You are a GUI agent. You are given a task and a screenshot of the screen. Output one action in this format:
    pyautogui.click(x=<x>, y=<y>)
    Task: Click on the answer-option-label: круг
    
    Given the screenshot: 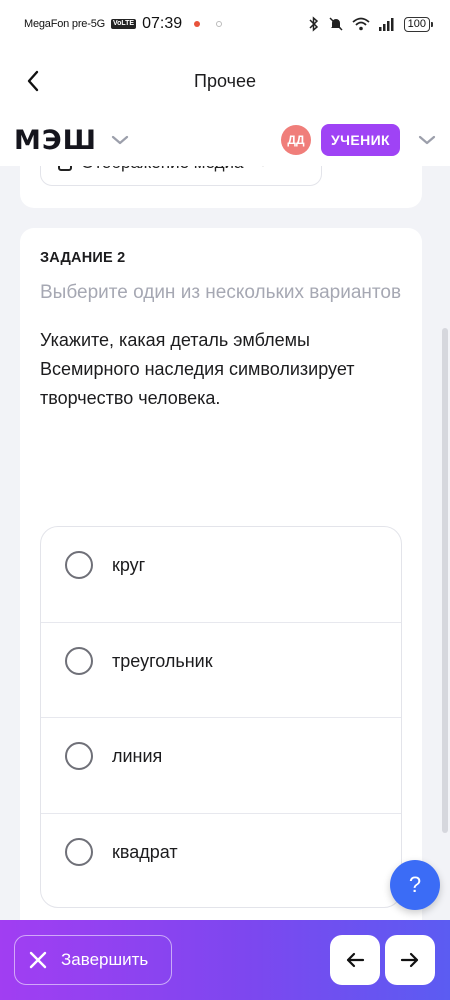 What is the action you would take?
    pyautogui.click(x=129, y=565)
    